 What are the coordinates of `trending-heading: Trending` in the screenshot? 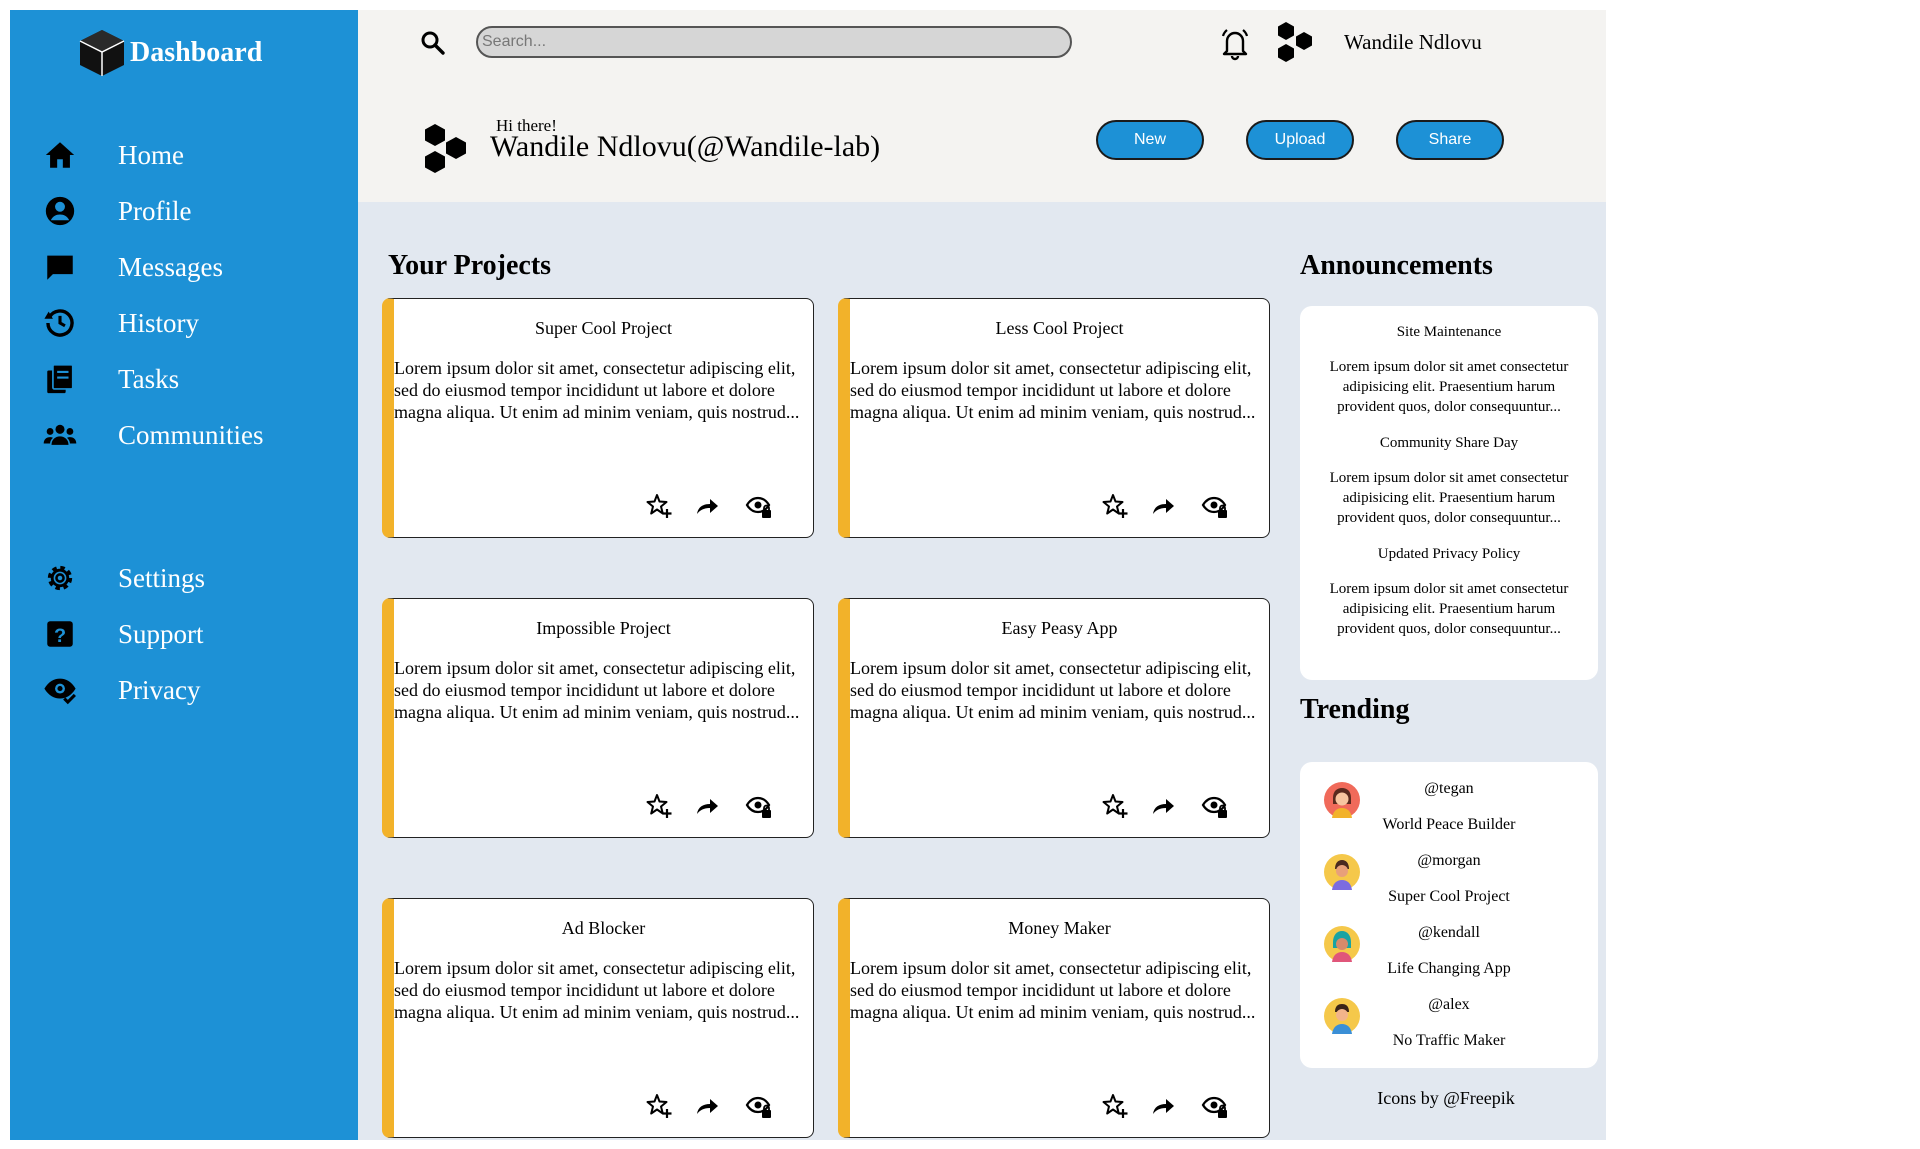 It's located at (1355, 709).